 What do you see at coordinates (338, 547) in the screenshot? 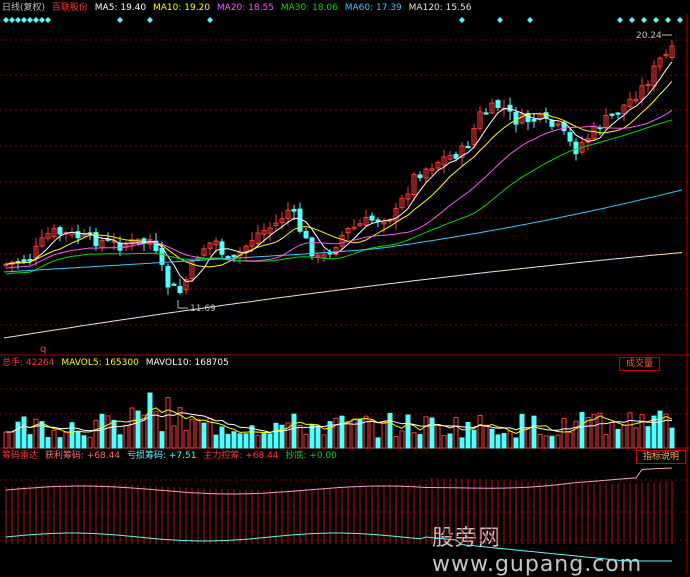
I see `loss-chip-curve` at bounding box center [338, 547].